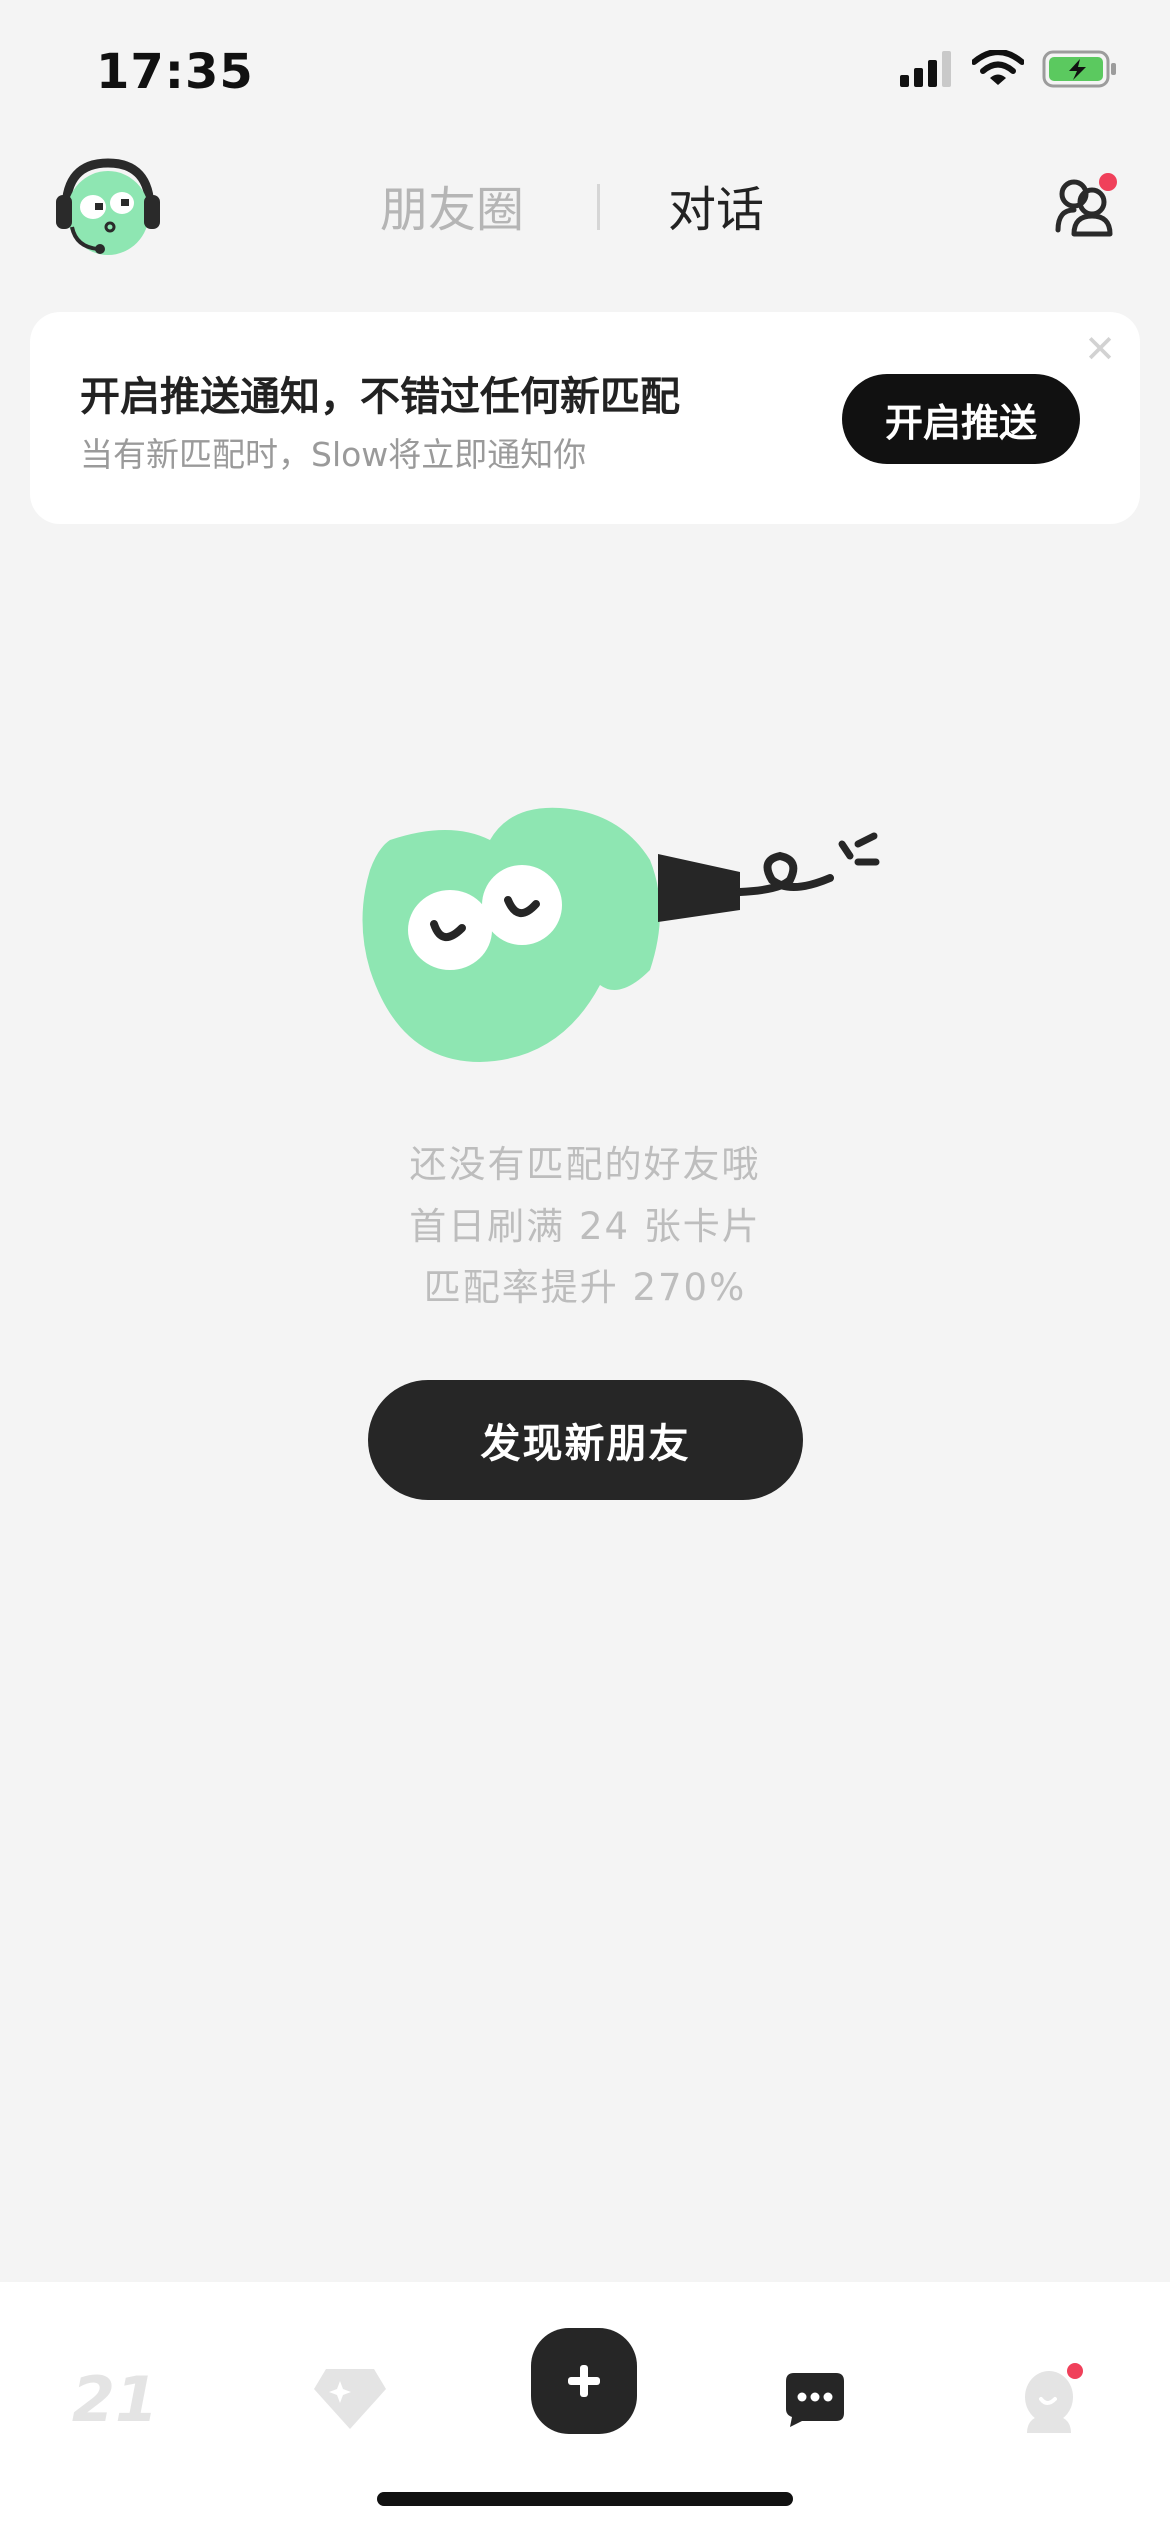 This screenshot has height=2532, width=1170. I want to click on chat-bubble-icon, so click(815, 2400).